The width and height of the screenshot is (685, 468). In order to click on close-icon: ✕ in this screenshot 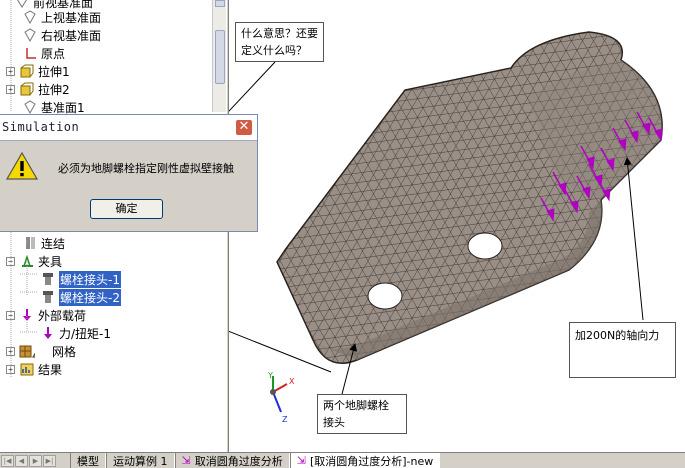, I will do `click(244, 127)`.